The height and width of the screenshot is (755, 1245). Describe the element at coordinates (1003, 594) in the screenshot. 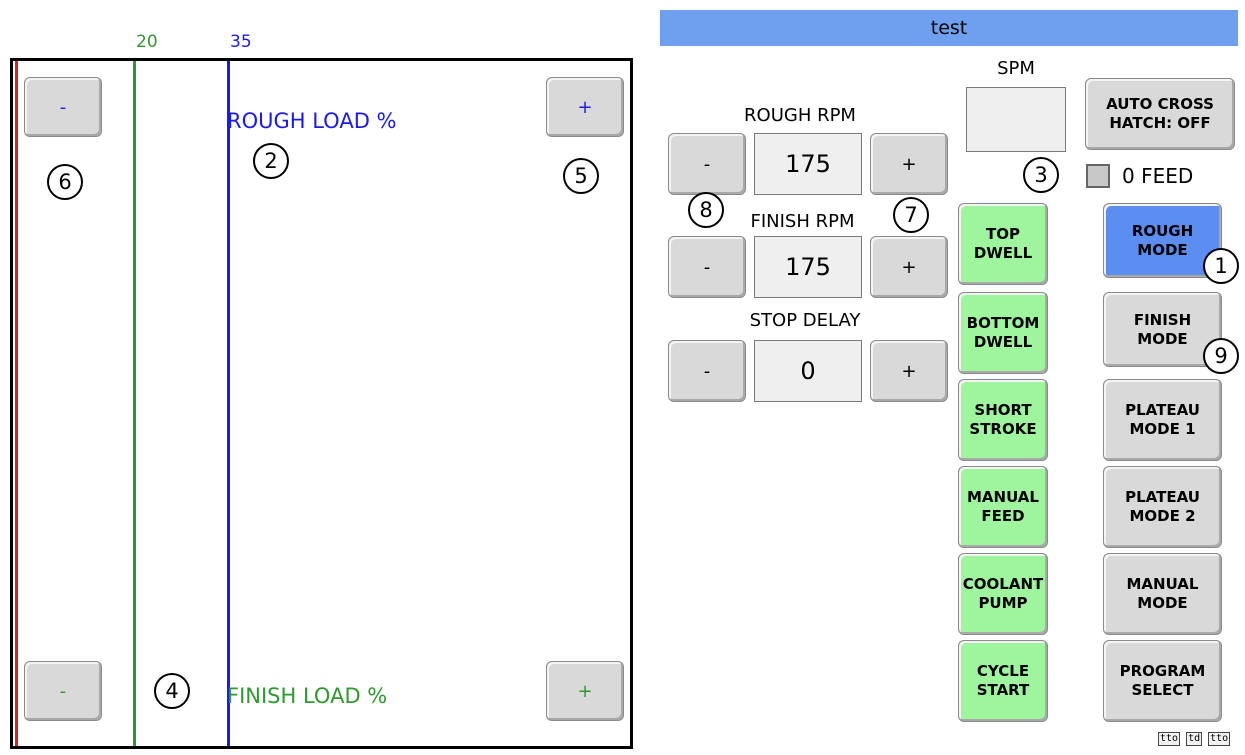

I see `coolant-pump-button: COOLANT PUMP` at that location.